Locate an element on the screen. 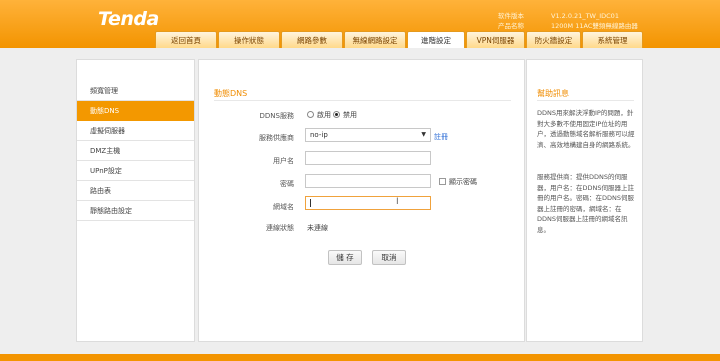  sidebar-item-routing-table: 路由表 is located at coordinates (135, 191).